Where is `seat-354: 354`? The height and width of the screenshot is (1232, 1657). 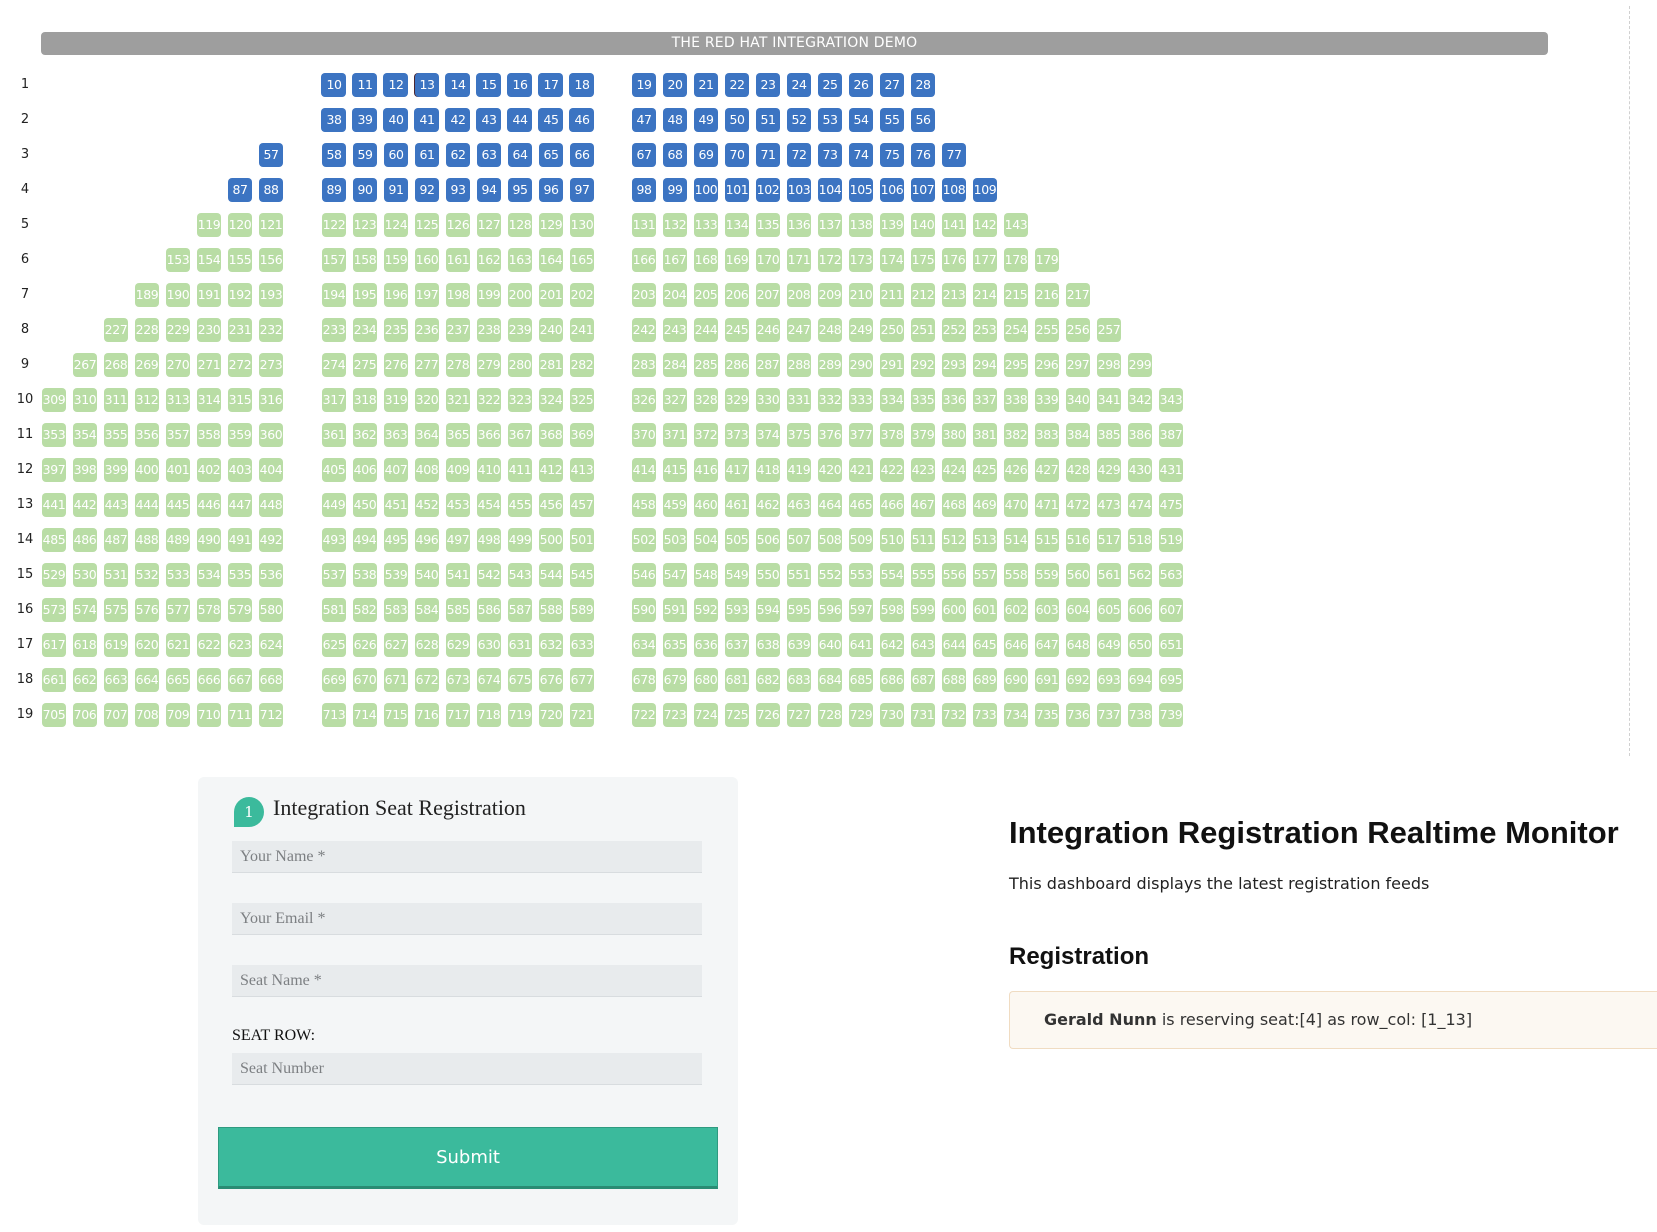
seat-354: 354 is located at coordinates (85, 435).